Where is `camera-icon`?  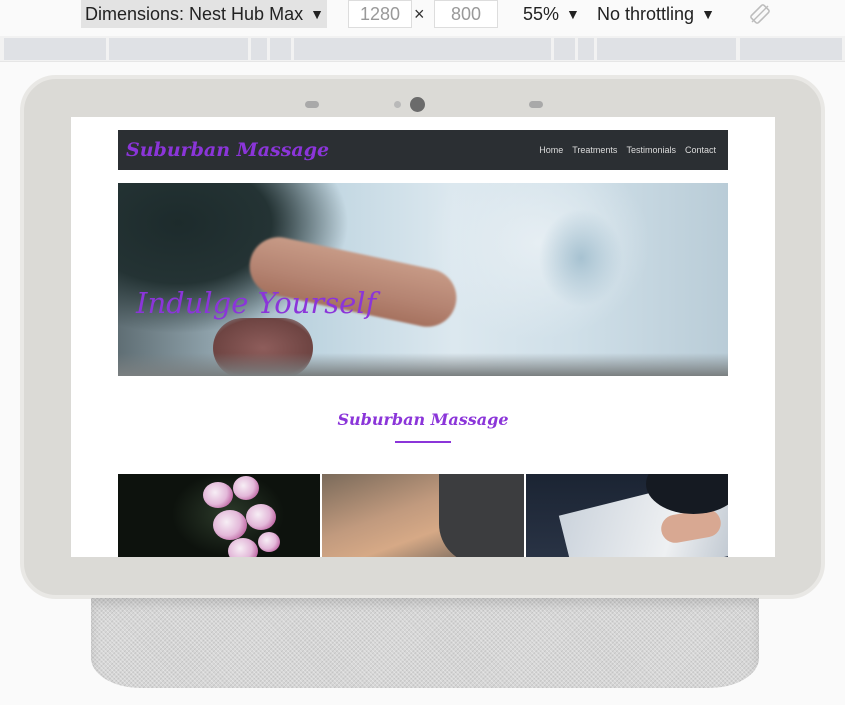 camera-icon is located at coordinates (417, 104).